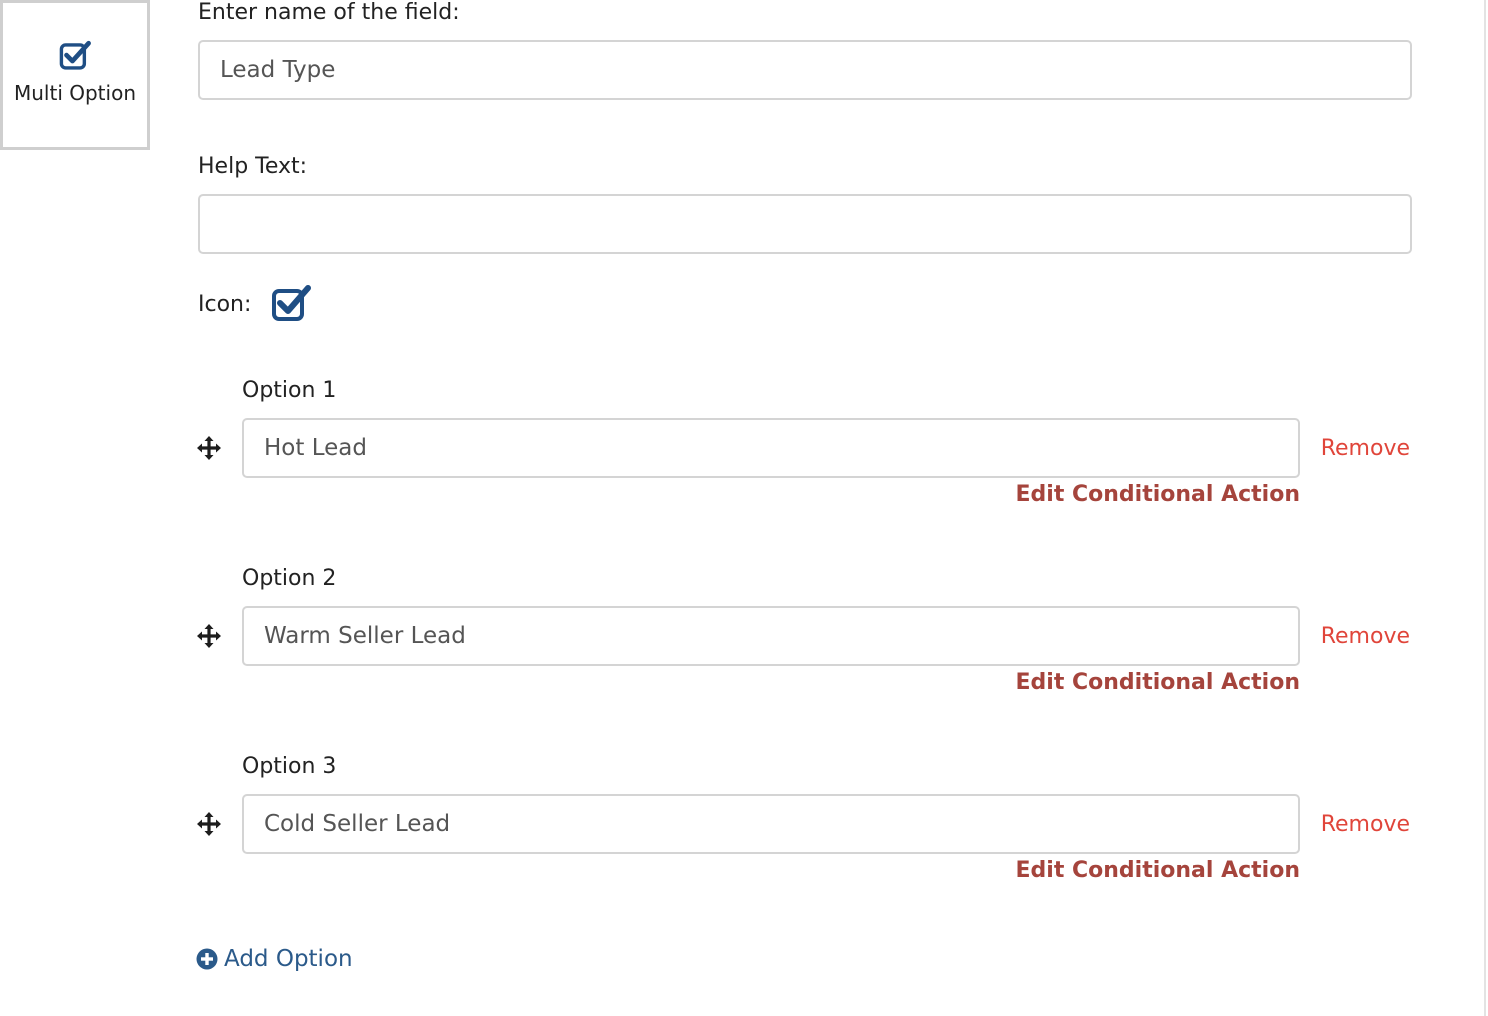 The width and height of the screenshot is (1488, 1016). I want to click on icon-label: Icon:, so click(225, 304).